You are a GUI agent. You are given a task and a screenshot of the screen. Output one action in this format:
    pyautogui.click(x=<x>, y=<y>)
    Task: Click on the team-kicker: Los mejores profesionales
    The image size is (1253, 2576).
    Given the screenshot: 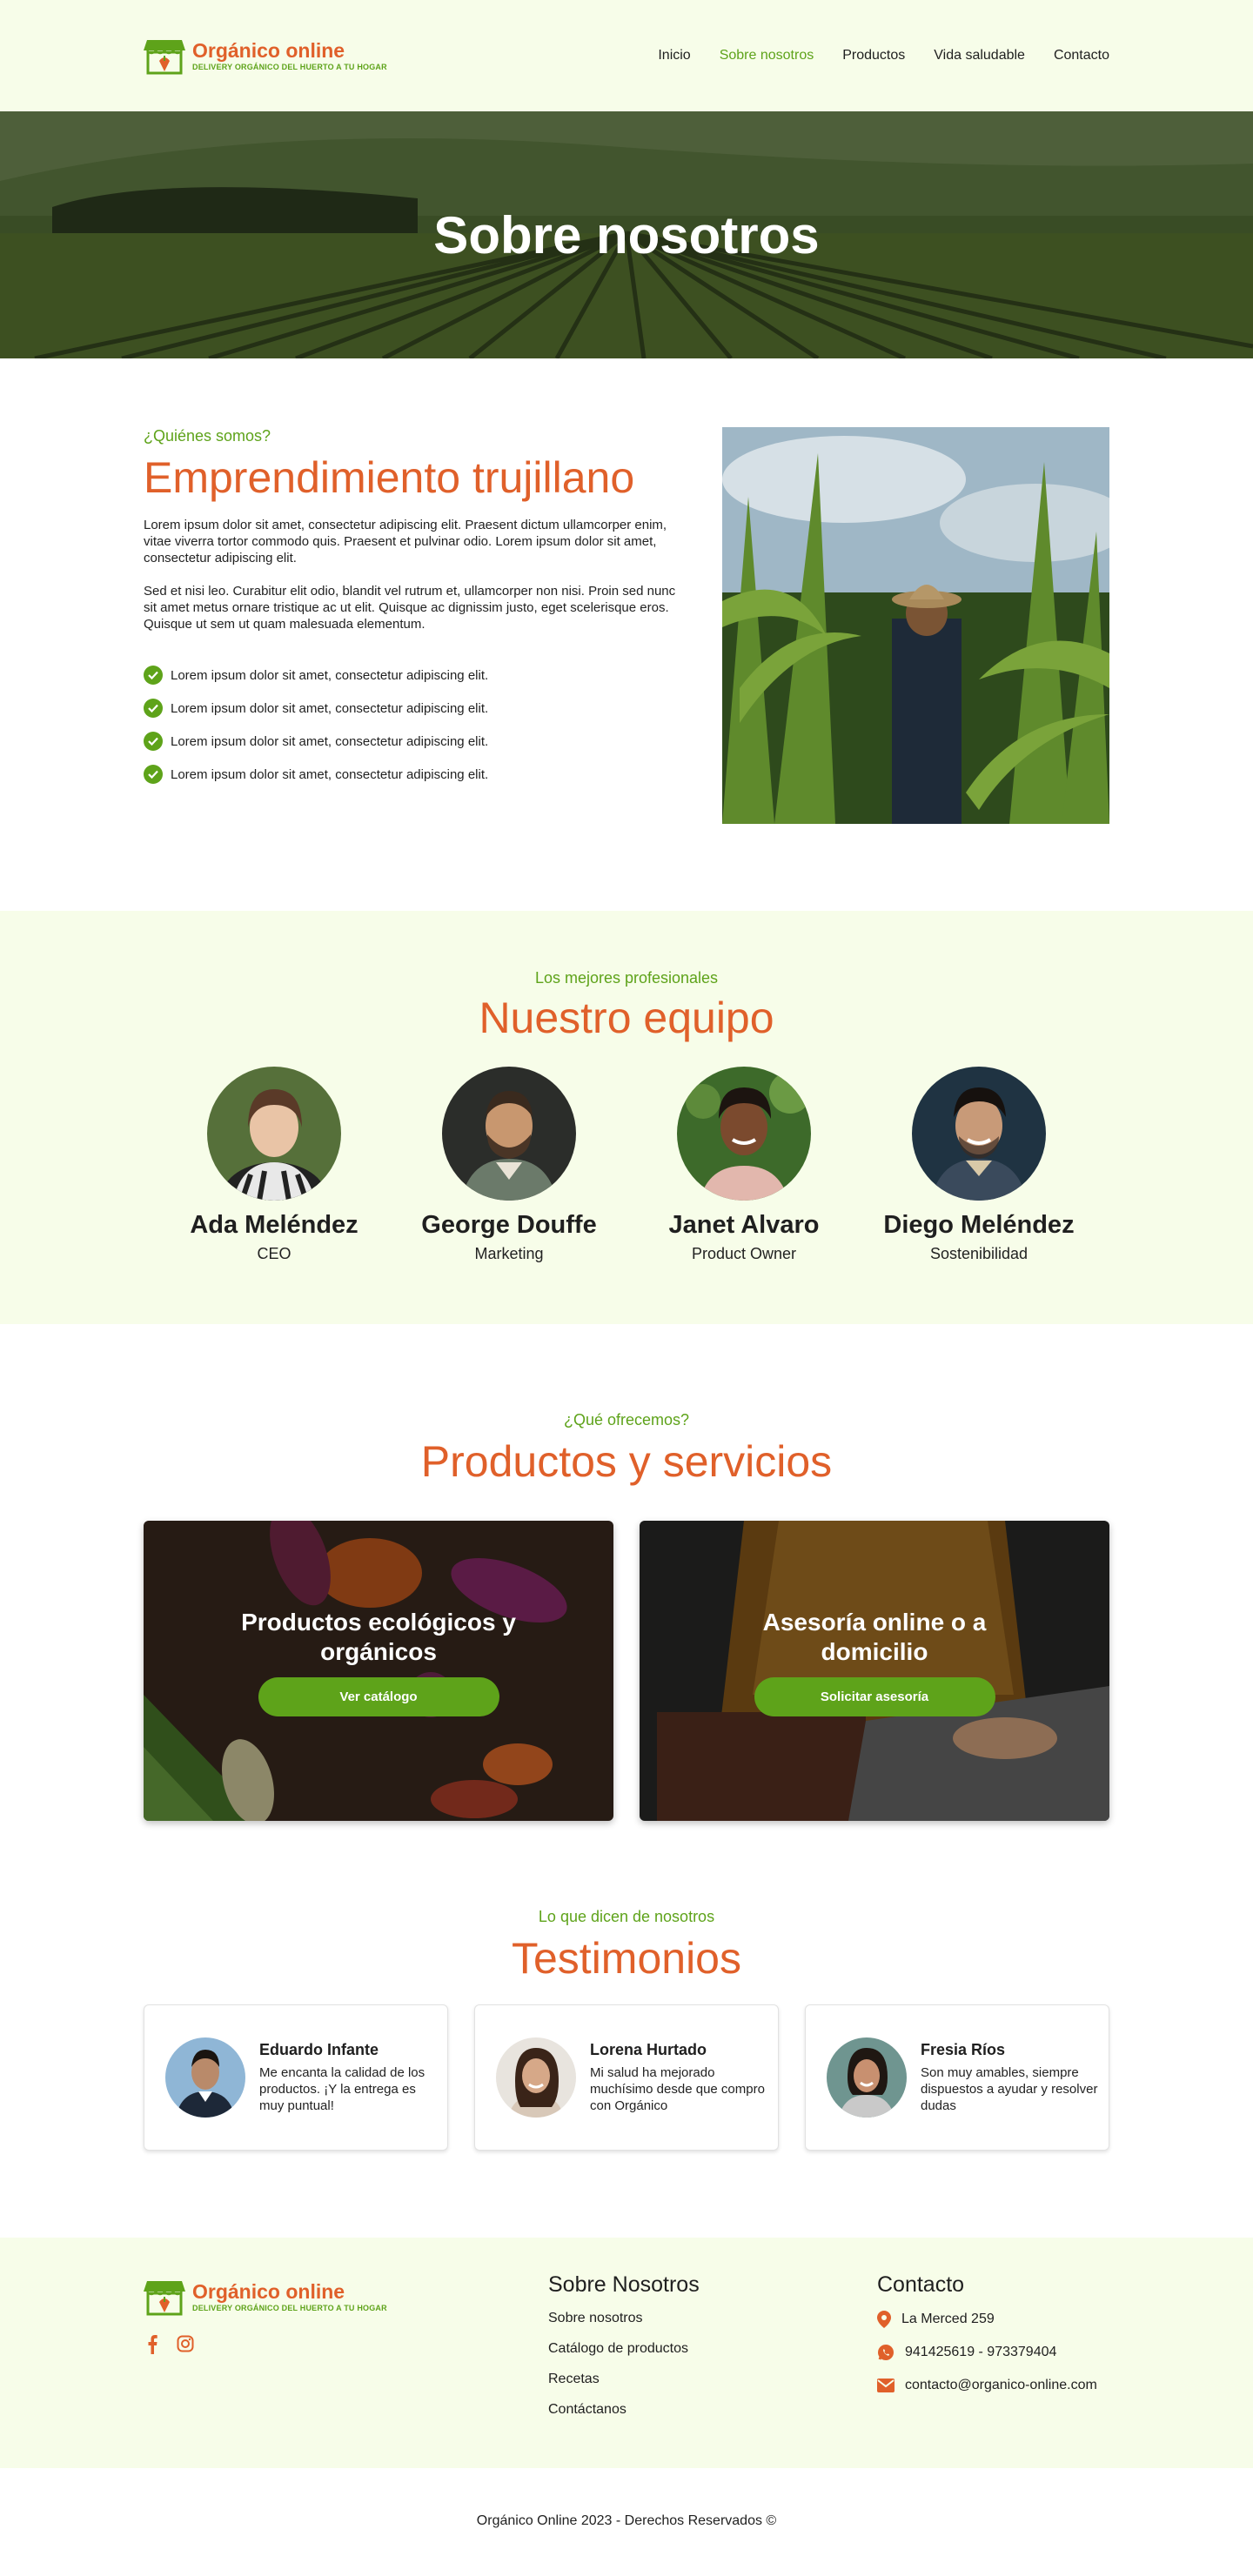 What is the action you would take?
    pyautogui.click(x=626, y=978)
    